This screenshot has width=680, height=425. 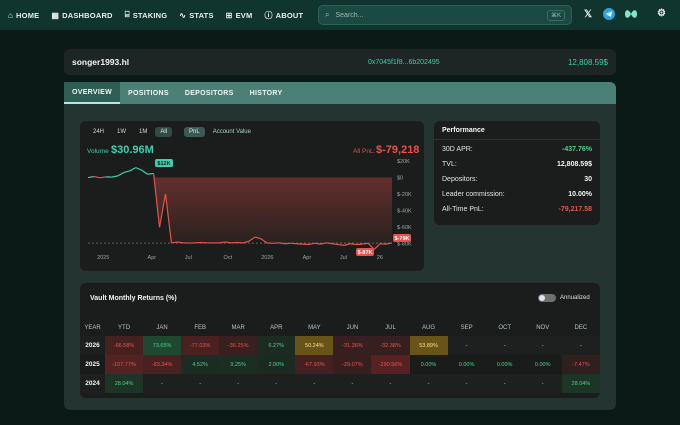 I want to click on returns-header-jan: JAN, so click(x=162, y=327).